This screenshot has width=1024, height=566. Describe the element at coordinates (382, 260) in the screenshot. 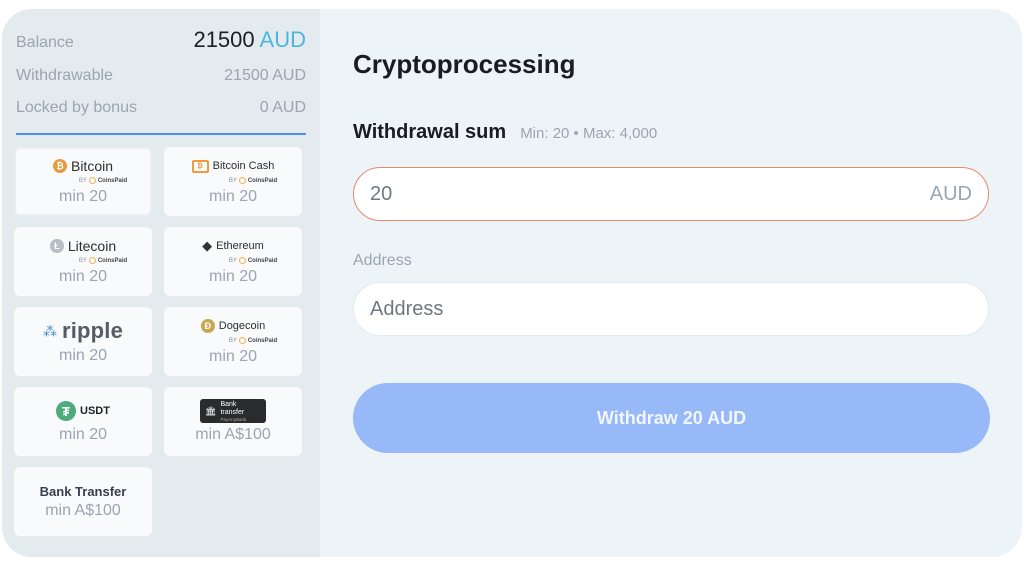

I see `address-label: Address` at that location.